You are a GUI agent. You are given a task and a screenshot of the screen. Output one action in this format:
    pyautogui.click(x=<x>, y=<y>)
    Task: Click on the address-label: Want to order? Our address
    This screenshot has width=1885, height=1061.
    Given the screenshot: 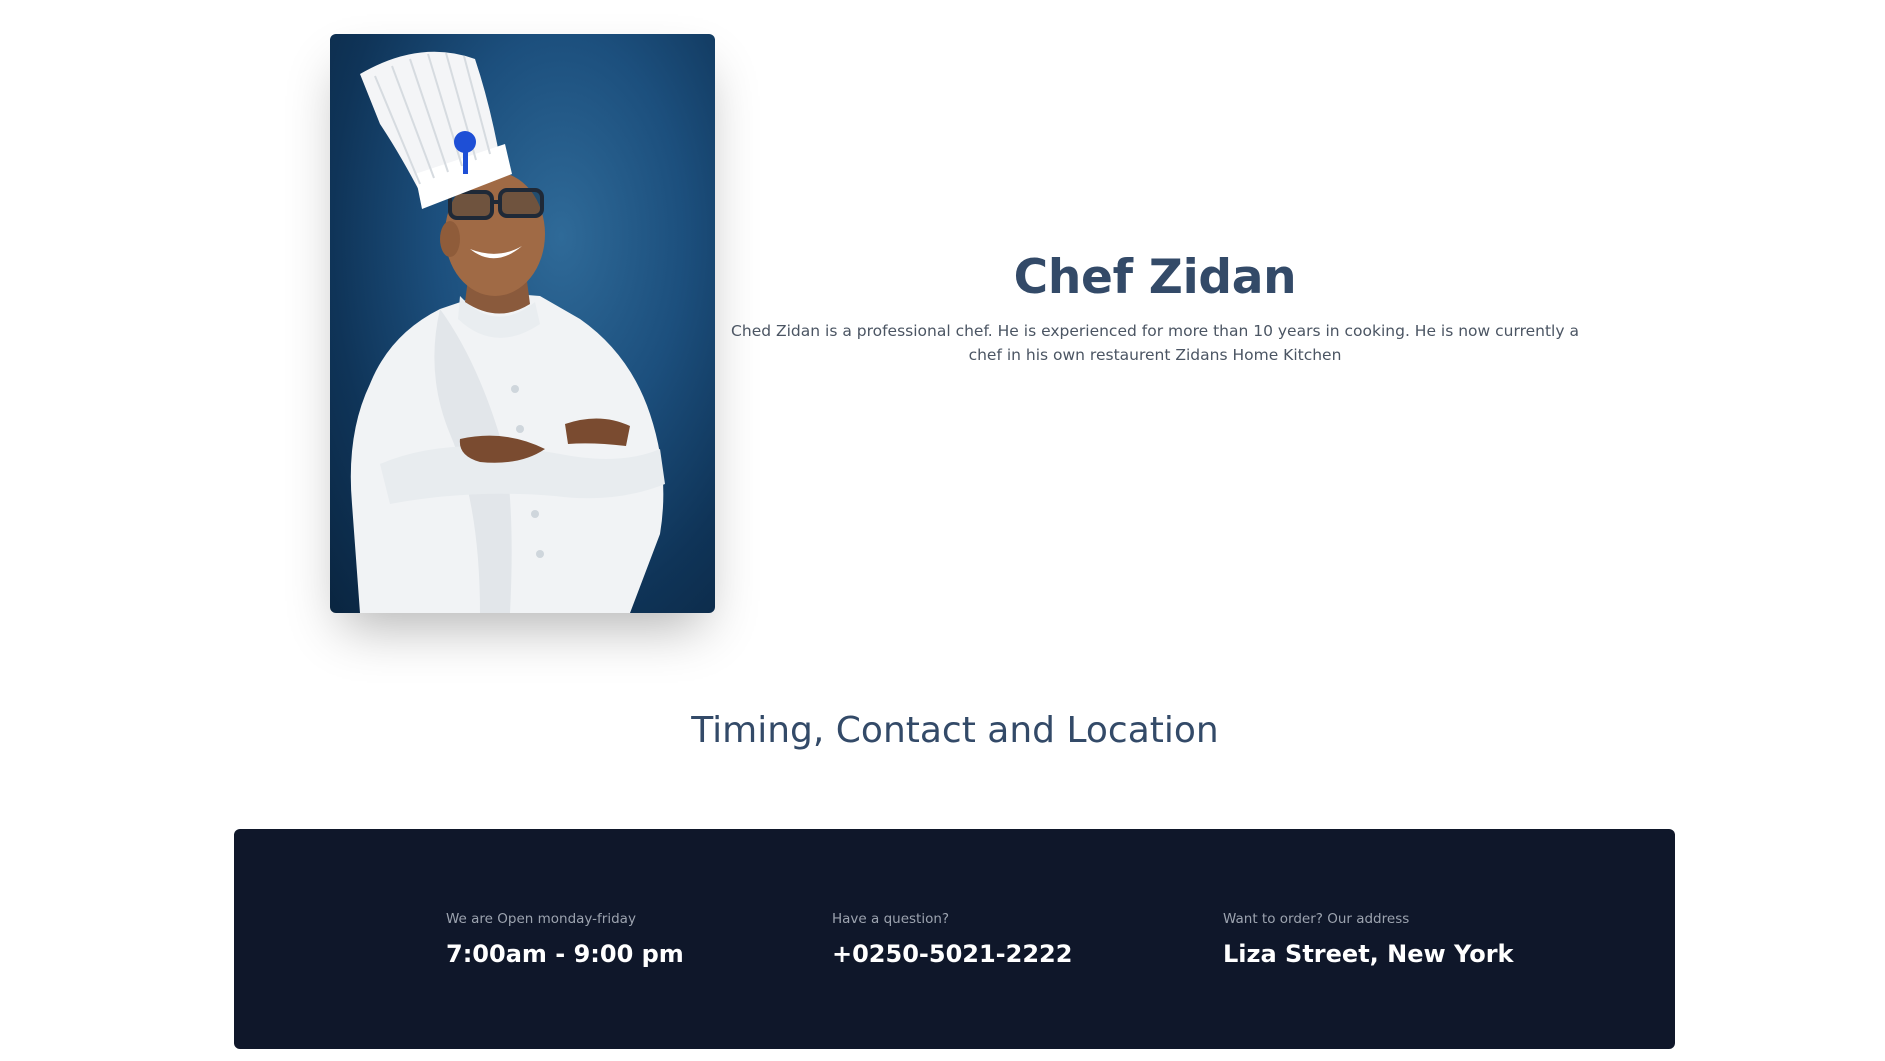 What is the action you would take?
    pyautogui.click(x=1316, y=919)
    